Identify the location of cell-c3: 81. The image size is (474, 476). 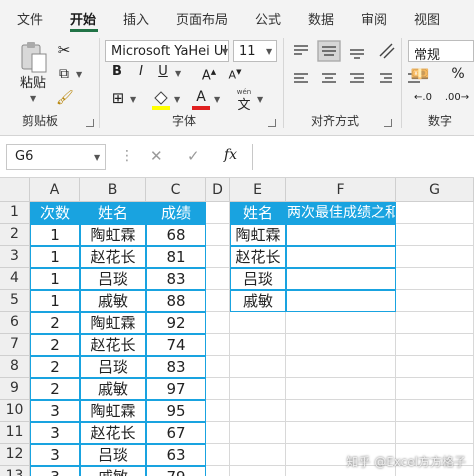
(176, 257).